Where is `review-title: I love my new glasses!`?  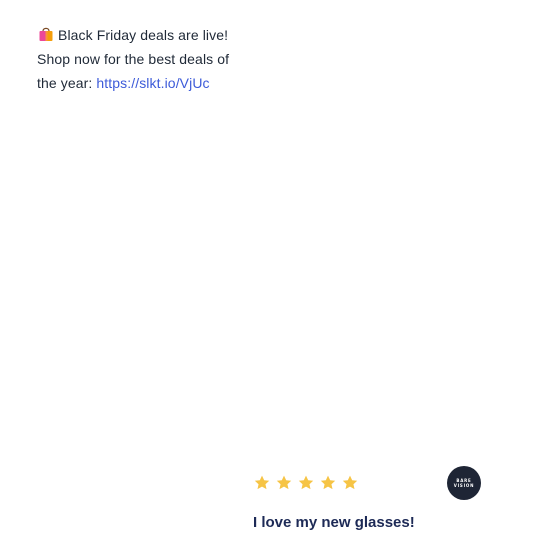
review-title: I love my new glasses! is located at coordinates (334, 522).